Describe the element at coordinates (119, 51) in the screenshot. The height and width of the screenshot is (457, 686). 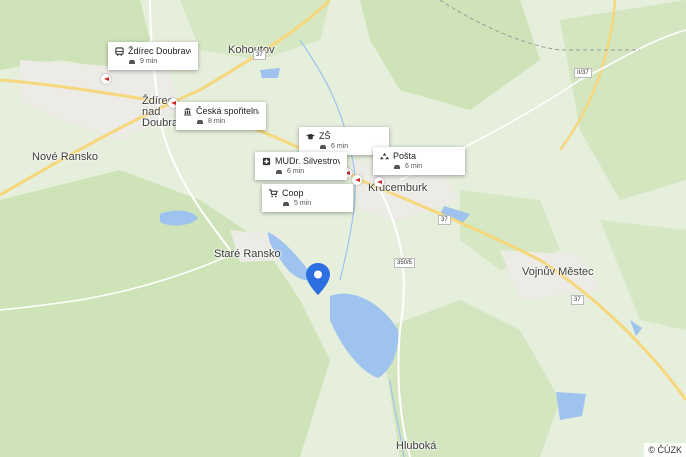
I see `bus-icon` at that location.